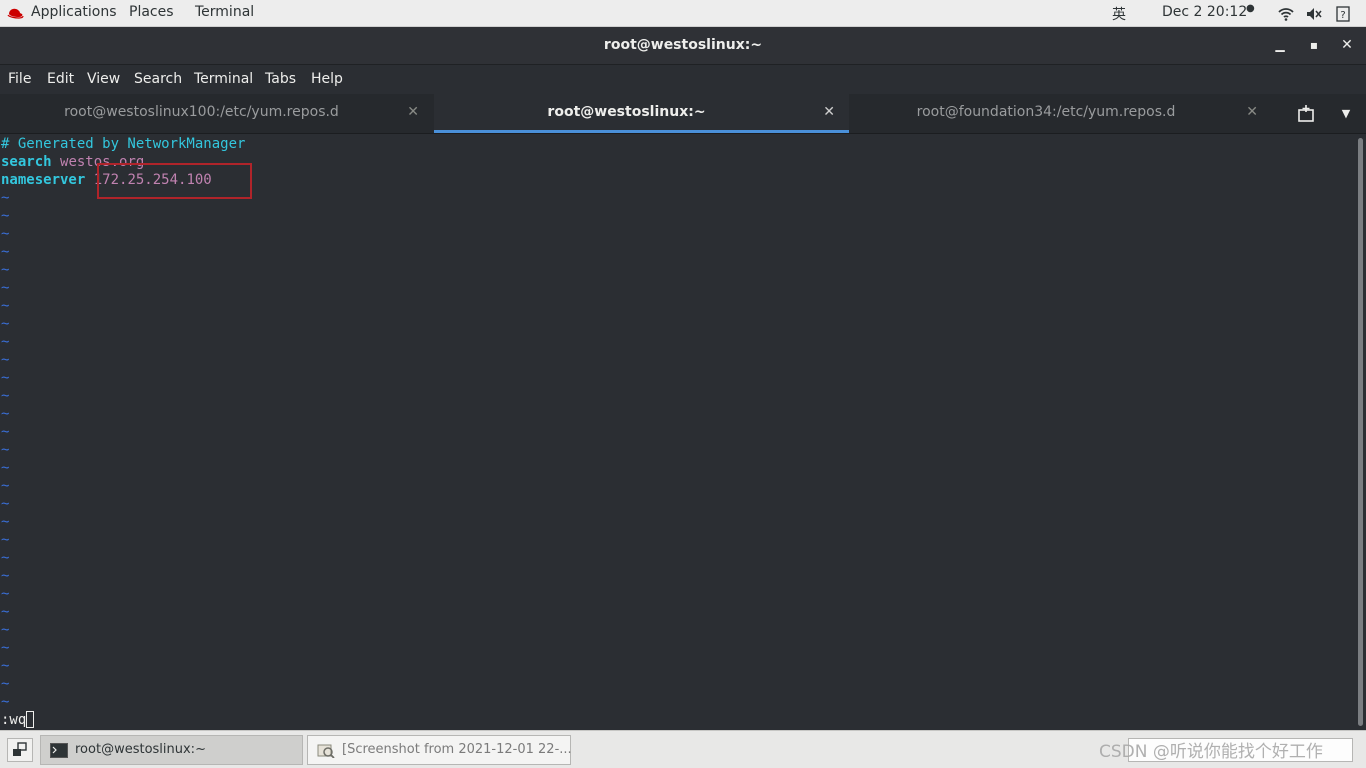 The height and width of the screenshot is (768, 1366). I want to click on scrollbar, so click(1361, 432).